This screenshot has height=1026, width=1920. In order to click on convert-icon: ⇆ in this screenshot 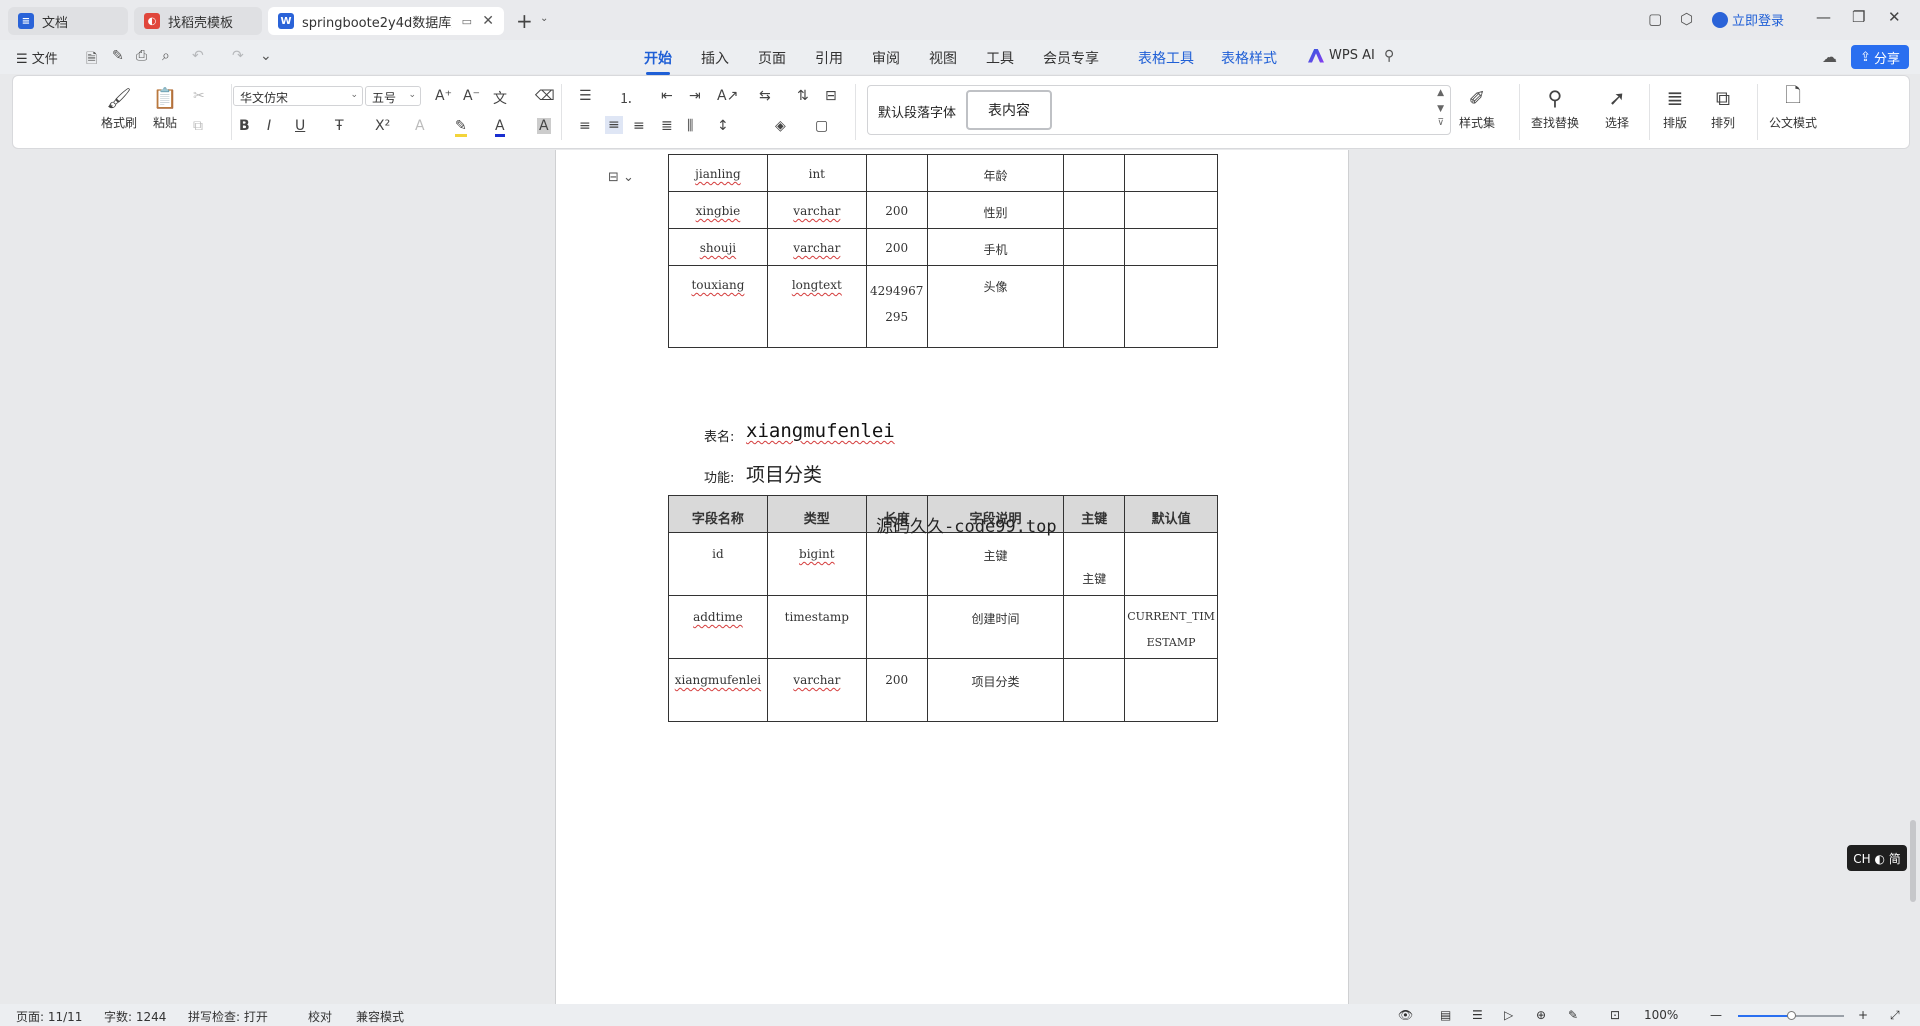, I will do `click(765, 96)`.